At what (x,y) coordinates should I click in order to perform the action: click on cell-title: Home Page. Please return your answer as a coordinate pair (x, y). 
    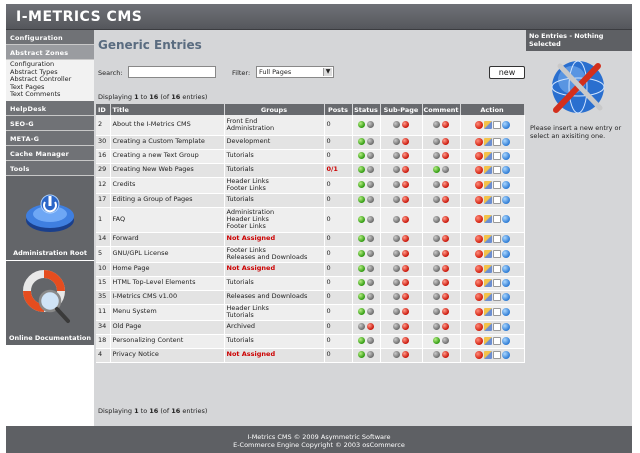
    Looking at the image, I should click on (167, 269).